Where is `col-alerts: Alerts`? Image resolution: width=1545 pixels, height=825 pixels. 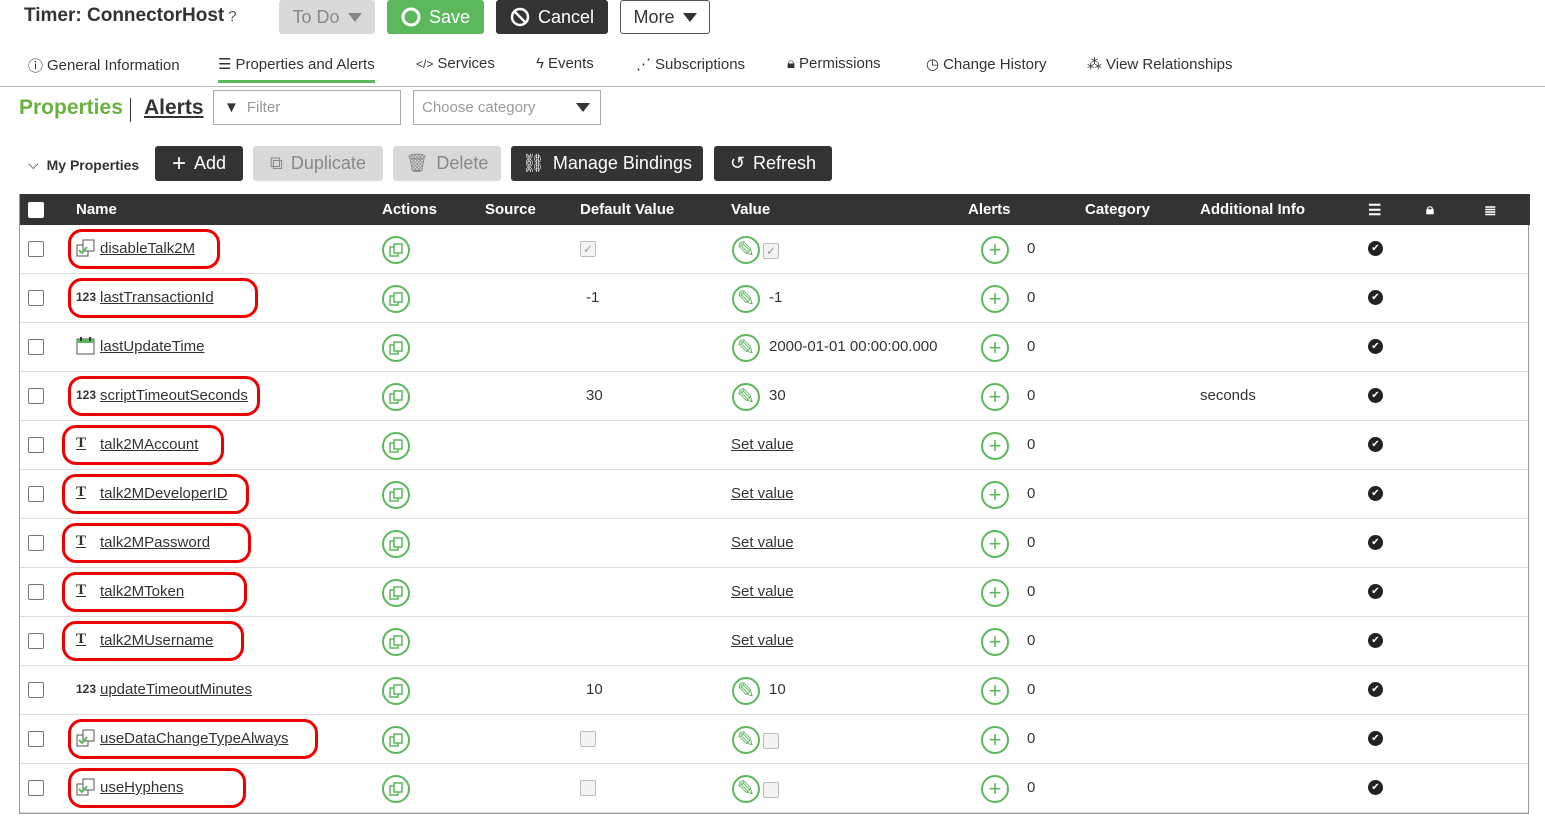 col-alerts: Alerts is located at coordinates (989, 209).